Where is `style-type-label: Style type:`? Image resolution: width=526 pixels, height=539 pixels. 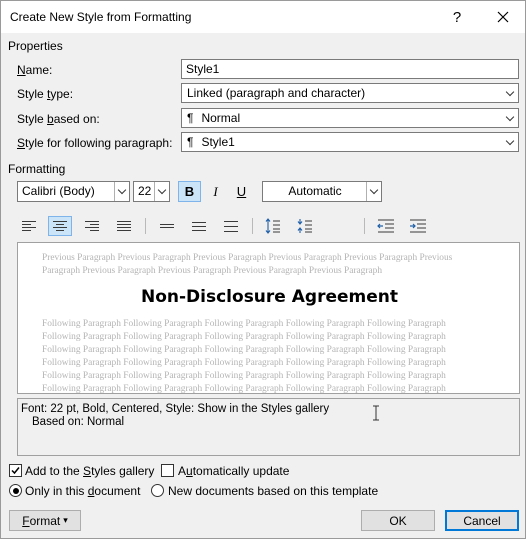
style-type-label: Style type: is located at coordinates (45, 94).